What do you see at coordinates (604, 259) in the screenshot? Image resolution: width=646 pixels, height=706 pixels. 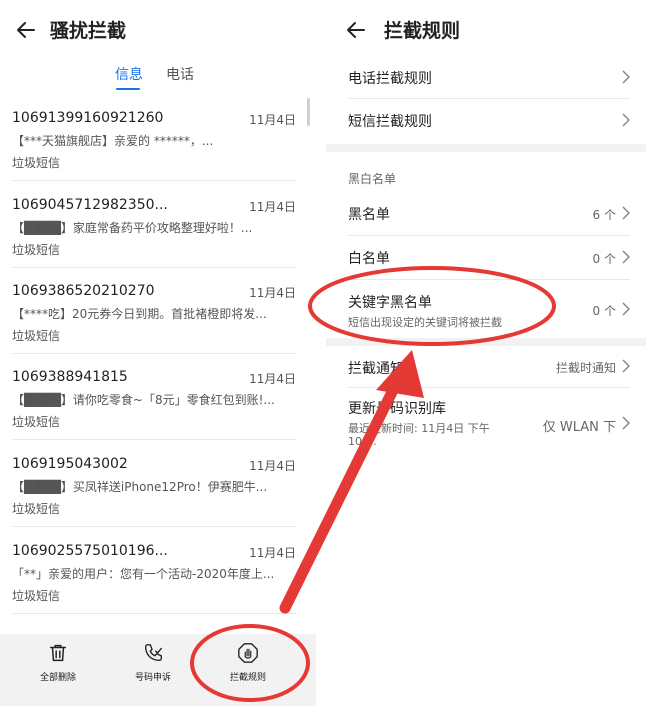 I see `whitelist-count: 0 个` at bounding box center [604, 259].